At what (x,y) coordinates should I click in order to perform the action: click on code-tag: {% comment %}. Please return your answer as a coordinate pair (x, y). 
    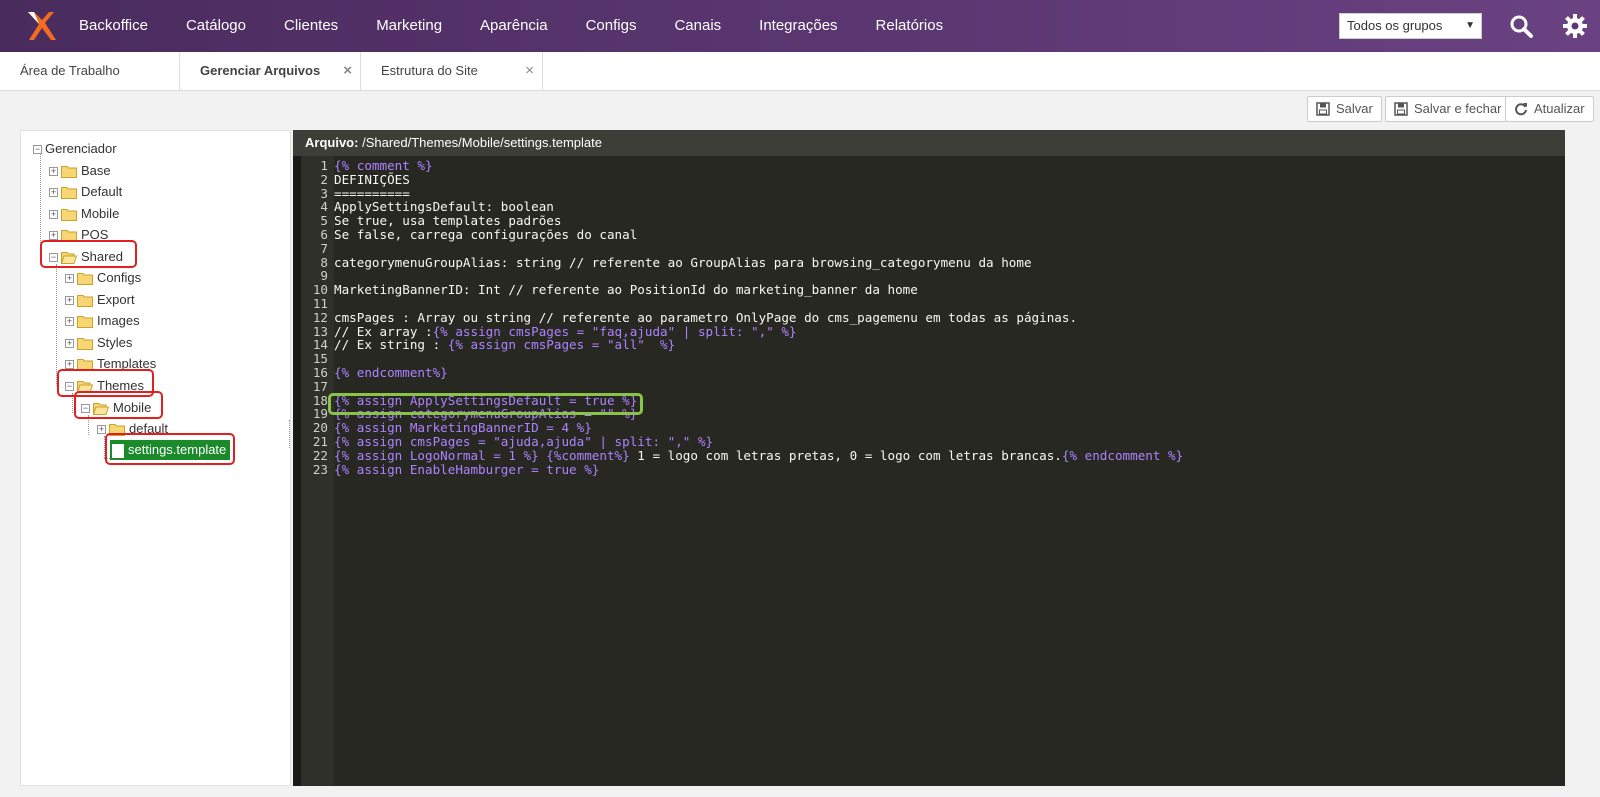
    Looking at the image, I should click on (383, 165).